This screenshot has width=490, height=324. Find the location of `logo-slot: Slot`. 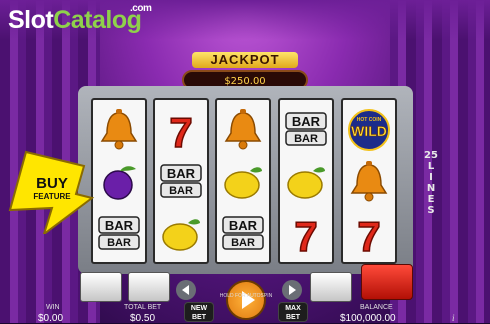

logo-slot: Slot is located at coordinates (31, 20).